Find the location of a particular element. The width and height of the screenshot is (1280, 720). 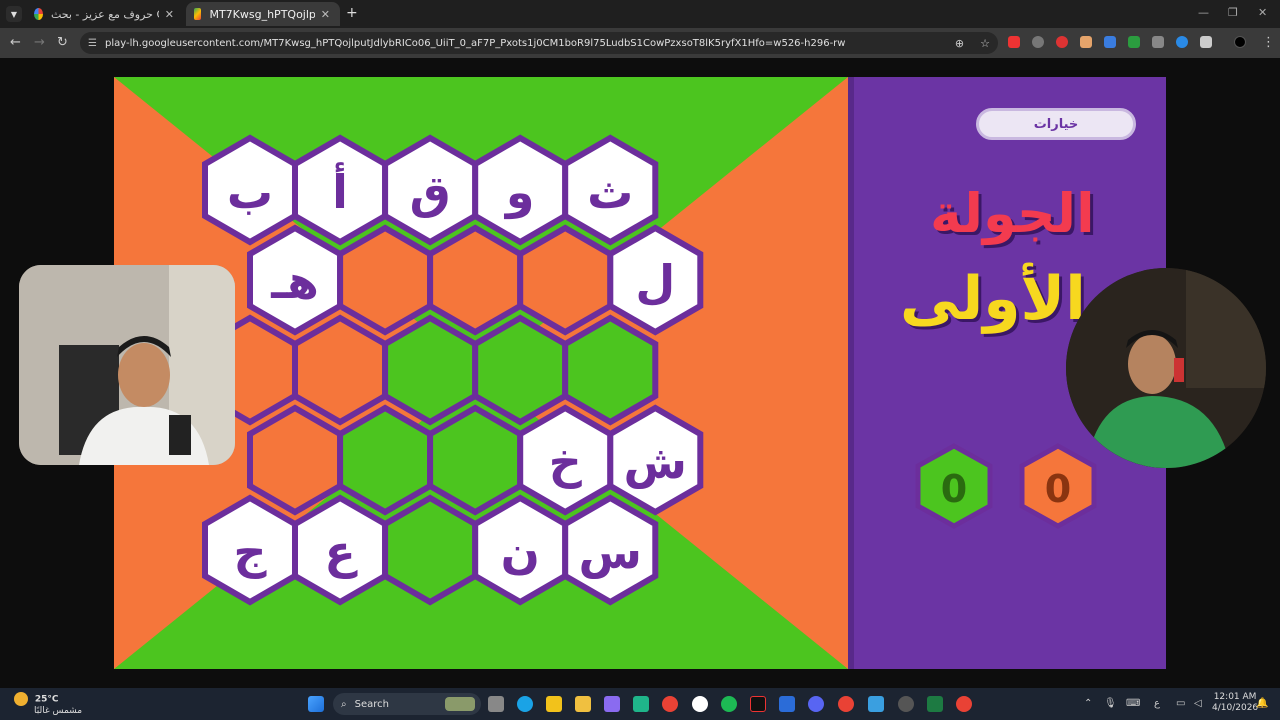

hex-letter: ع is located at coordinates (341, 552).